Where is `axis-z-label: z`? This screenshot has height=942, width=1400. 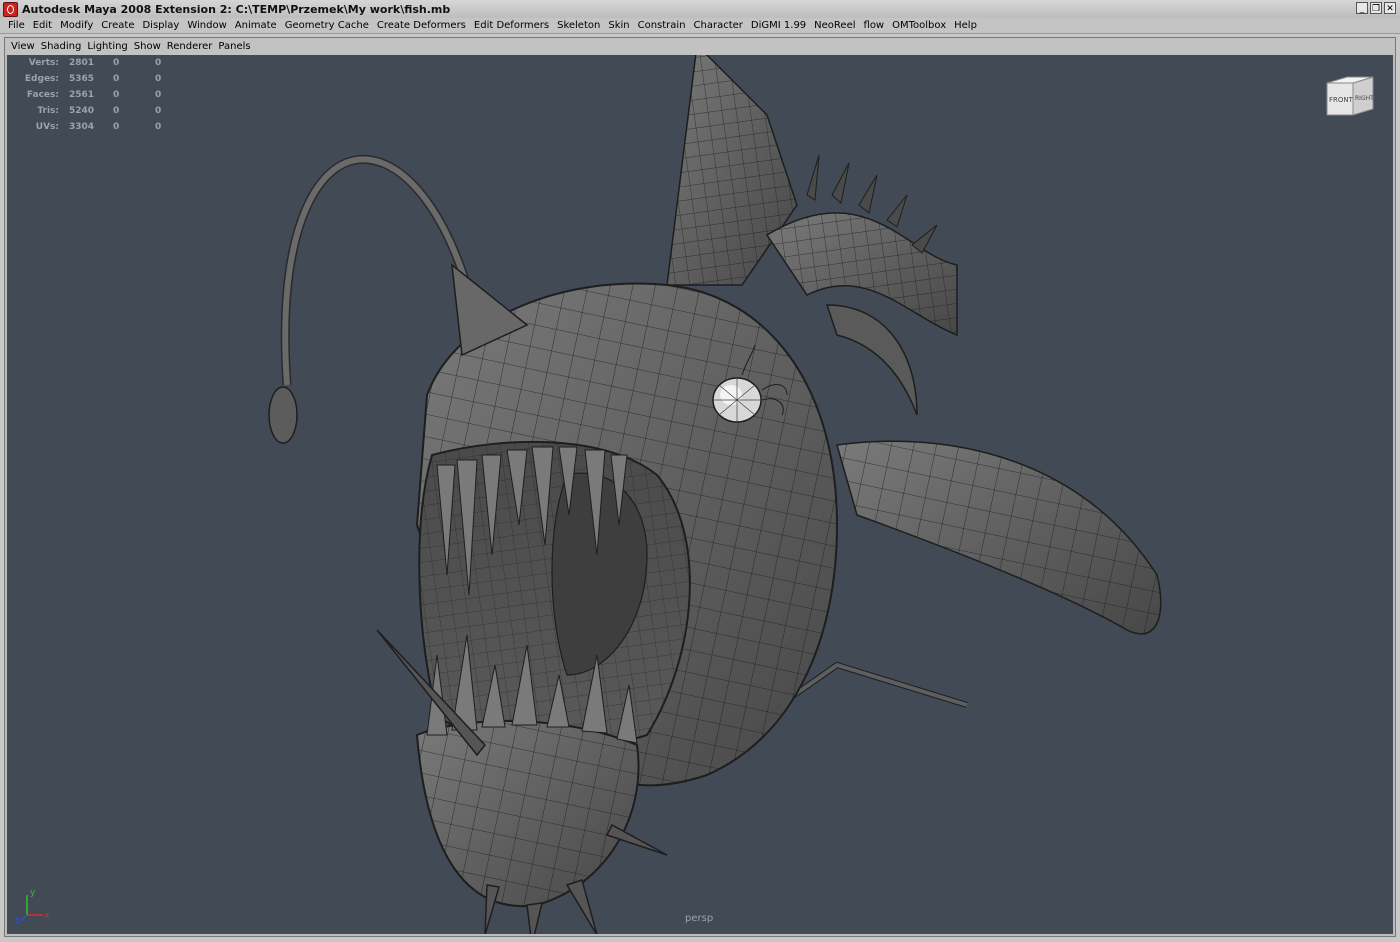 axis-z-label: z is located at coordinates (17, 920).